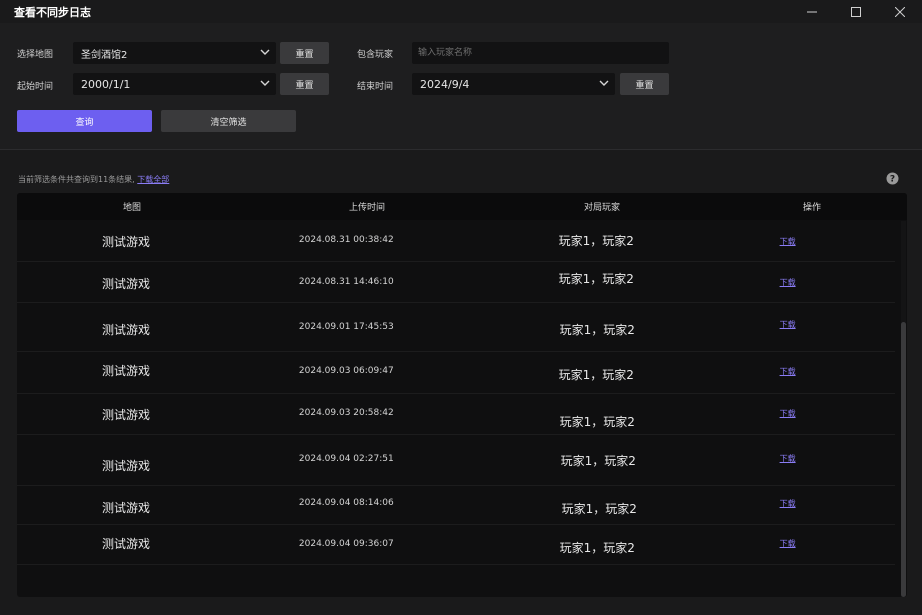 This screenshot has width=922, height=615. What do you see at coordinates (456, 373) in the screenshot?
I see `table-row: 测试游戏 2024.09.03 06:09:47 玩家1，玩家2 下载` at bounding box center [456, 373].